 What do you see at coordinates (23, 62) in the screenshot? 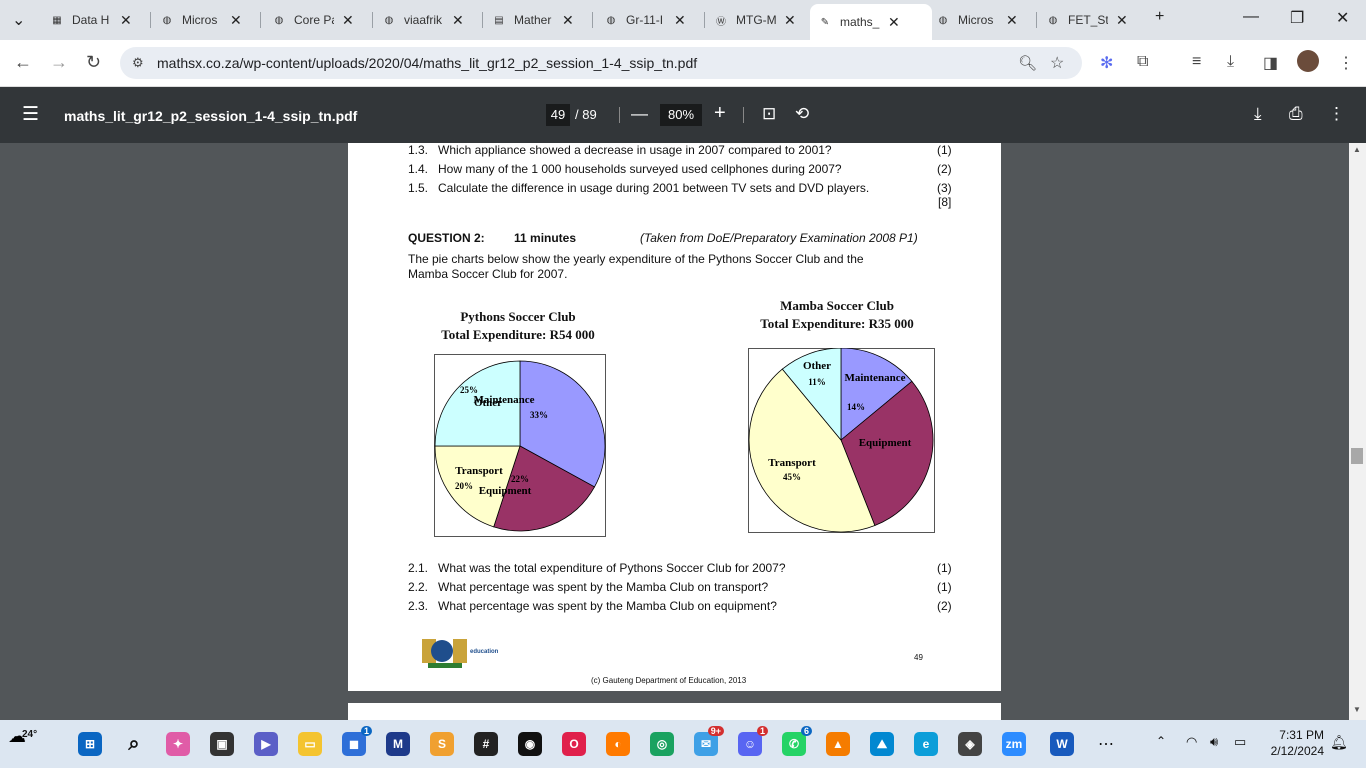
I see `back-icon: ←` at bounding box center [23, 62].